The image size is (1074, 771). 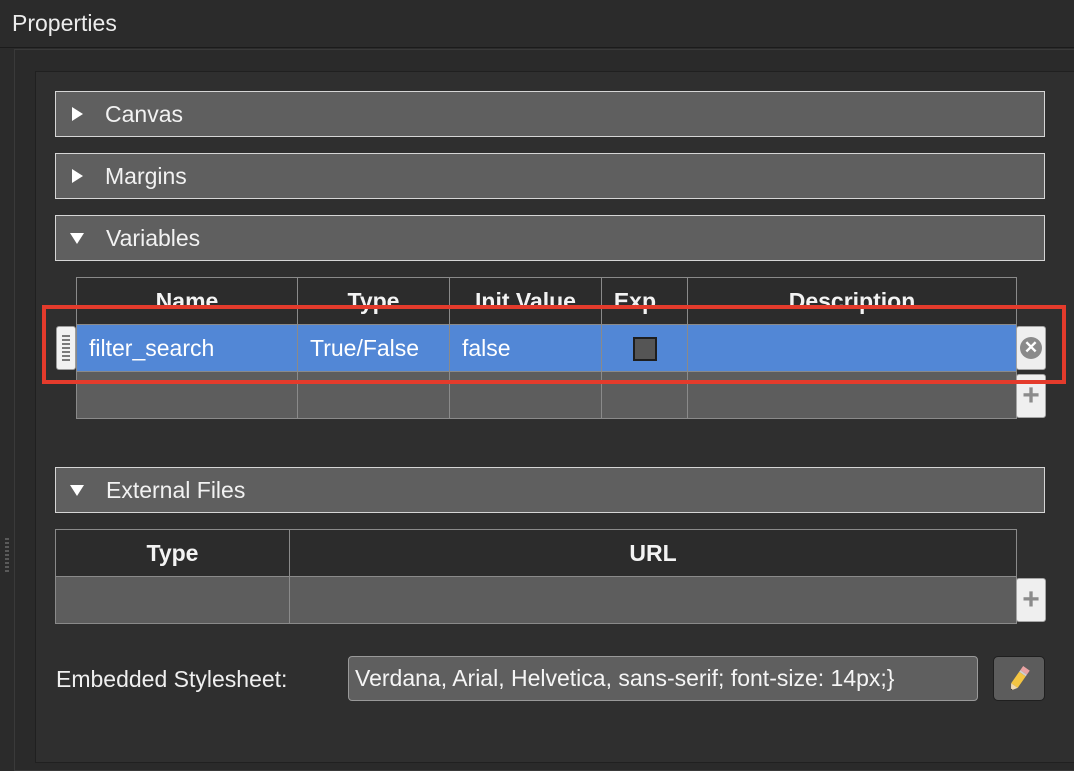 I want to click on variable-name-cell, so click(x=187, y=395).